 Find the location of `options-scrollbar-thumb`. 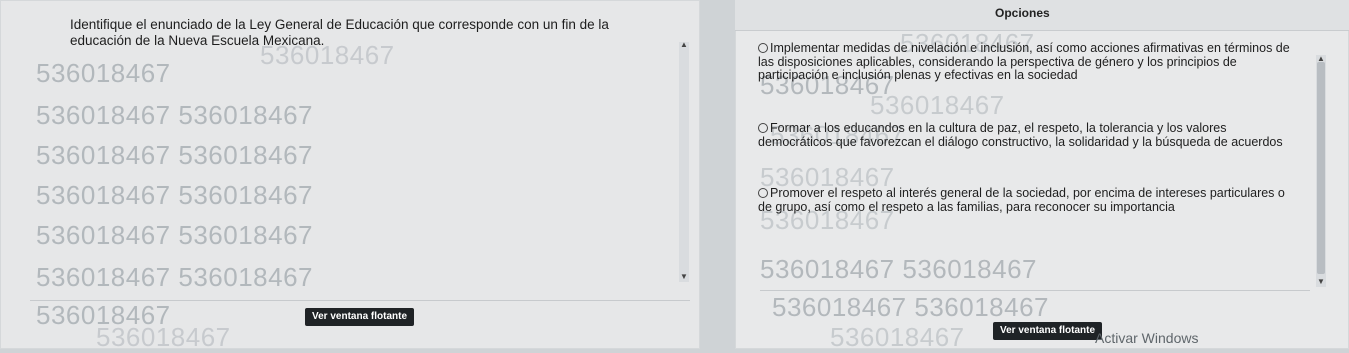

options-scrollbar-thumb is located at coordinates (1321, 168).